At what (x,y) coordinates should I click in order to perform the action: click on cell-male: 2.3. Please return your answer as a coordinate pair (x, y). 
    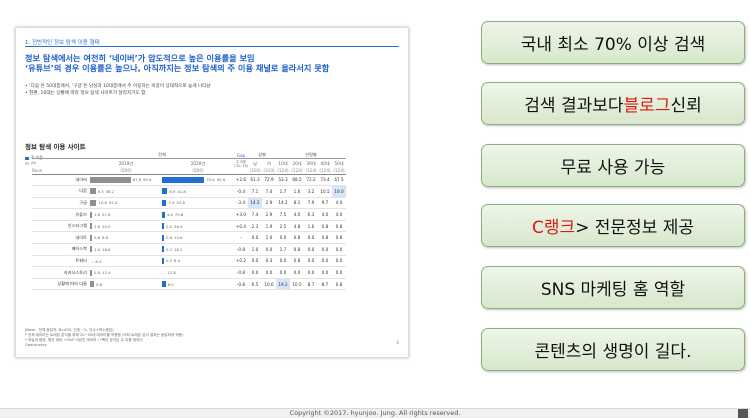
    Looking at the image, I should click on (255, 226).